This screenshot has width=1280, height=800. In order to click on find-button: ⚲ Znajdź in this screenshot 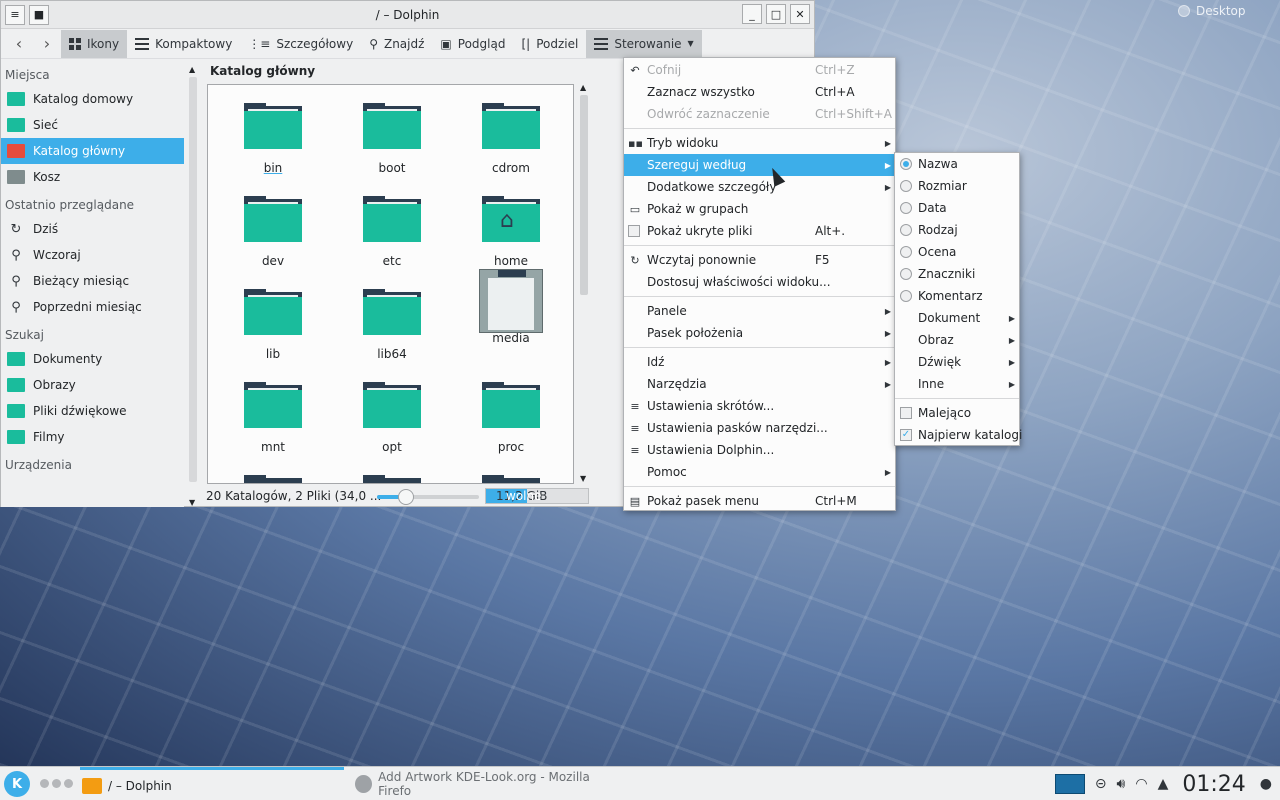, I will do `click(396, 44)`.